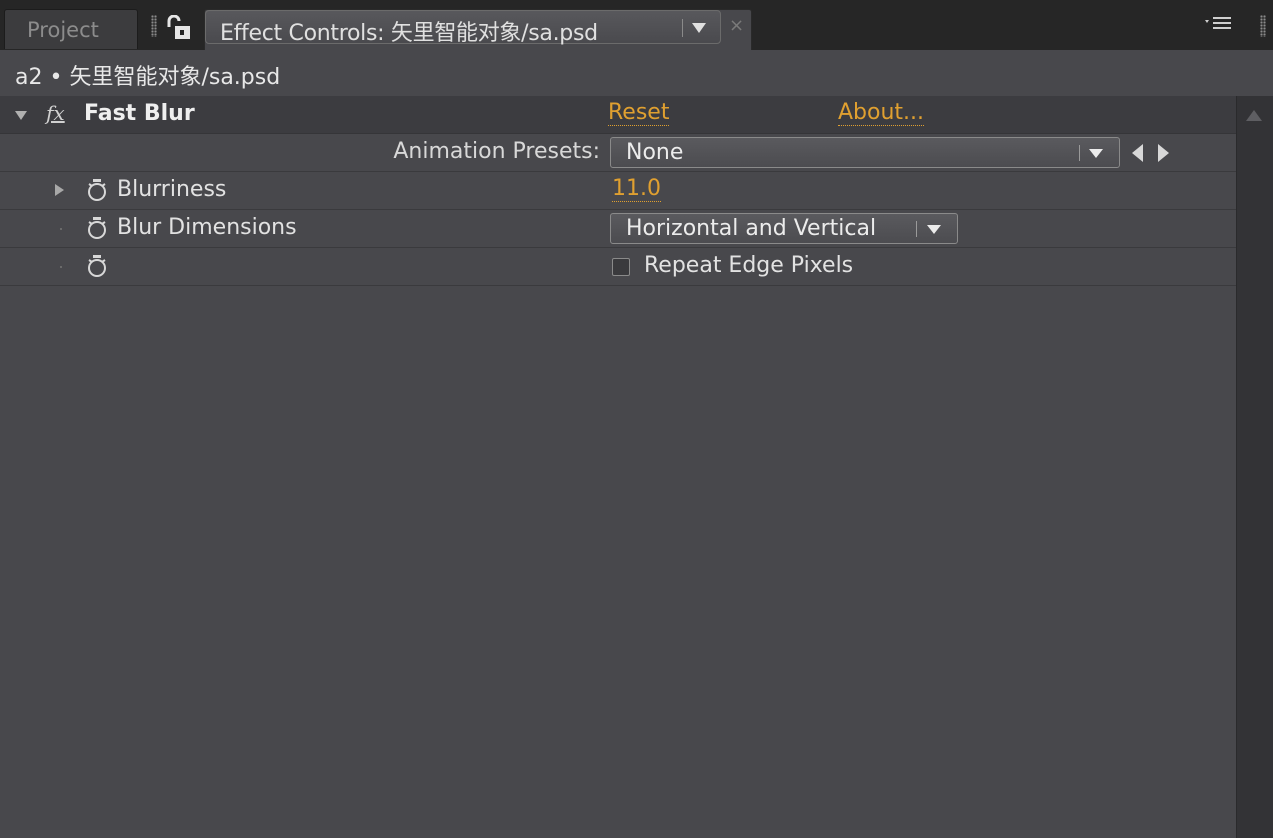 This screenshot has width=1273, height=838. What do you see at coordinates (751, 228) in the screenshot?
I see `blur-dimensions-value: Horizontal and Vertical` at bounding box center [751, 228].